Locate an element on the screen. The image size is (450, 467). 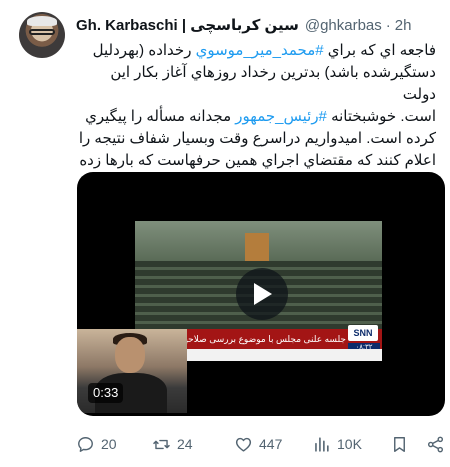
hashtag-link: #محمد_مير_موسوي is located at coordinates (260, 50).